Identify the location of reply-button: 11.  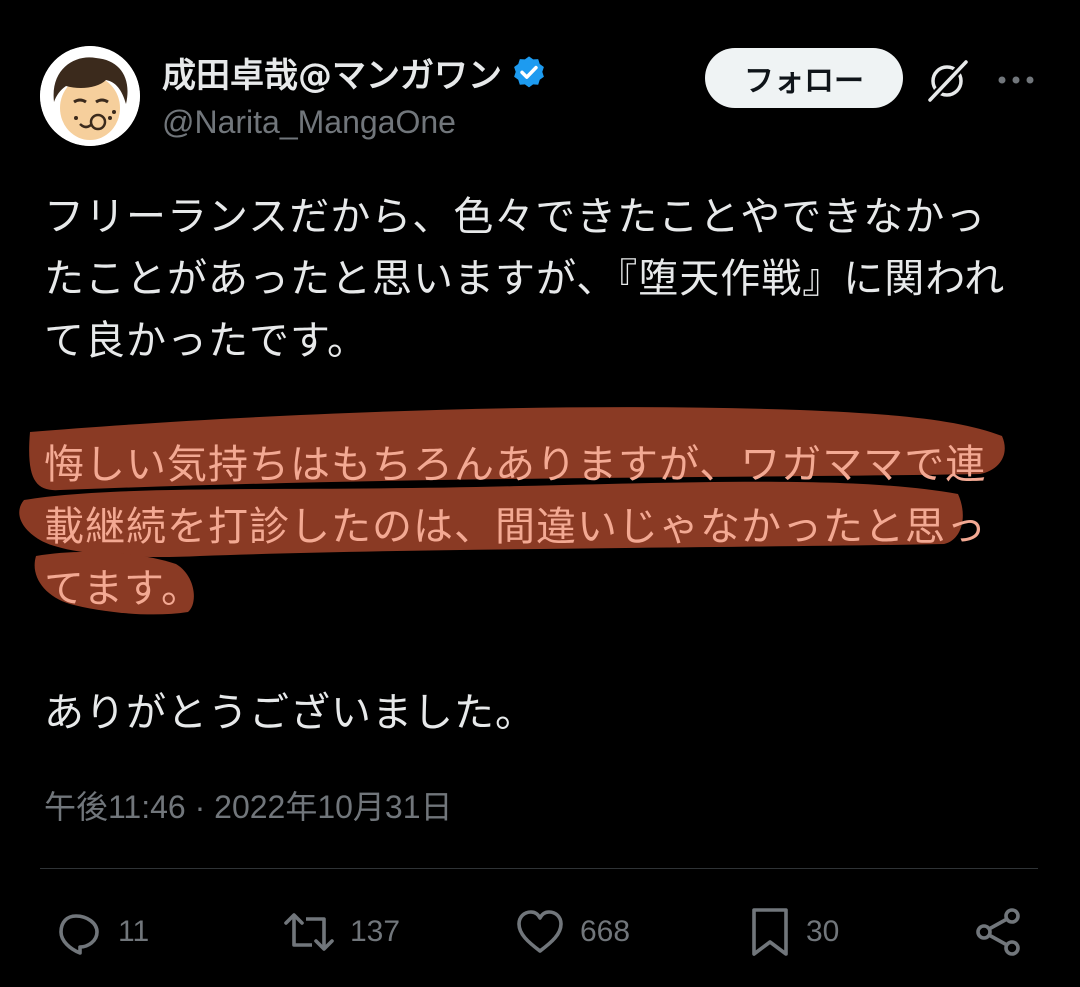
(101, 932).